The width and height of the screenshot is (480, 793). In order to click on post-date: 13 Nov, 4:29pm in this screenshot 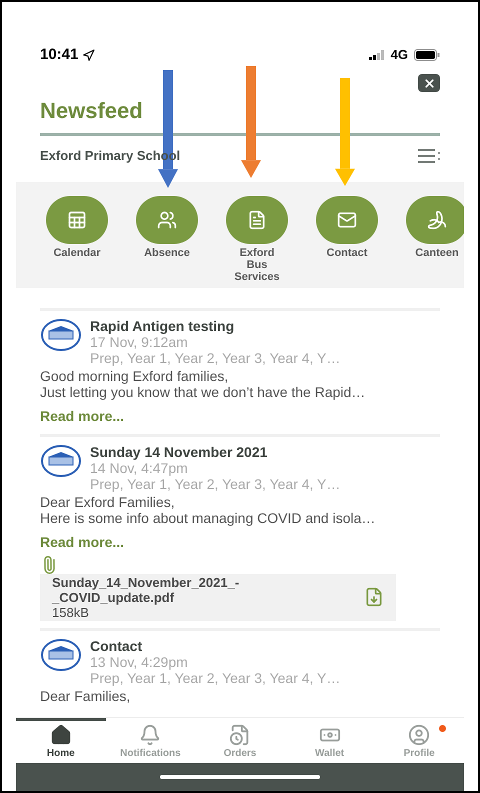, I will do `click(139, 662)`.